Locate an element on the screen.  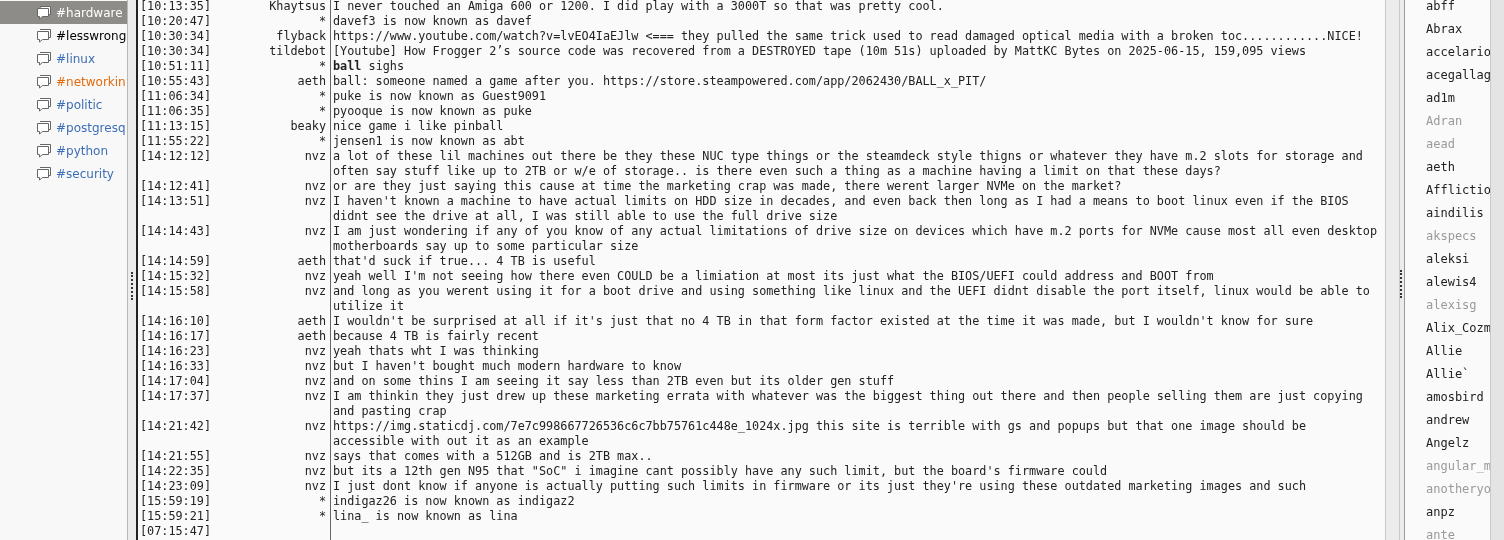
message-text: but I haven't bought much modern hardware to know is located at coordinates (507, 366).